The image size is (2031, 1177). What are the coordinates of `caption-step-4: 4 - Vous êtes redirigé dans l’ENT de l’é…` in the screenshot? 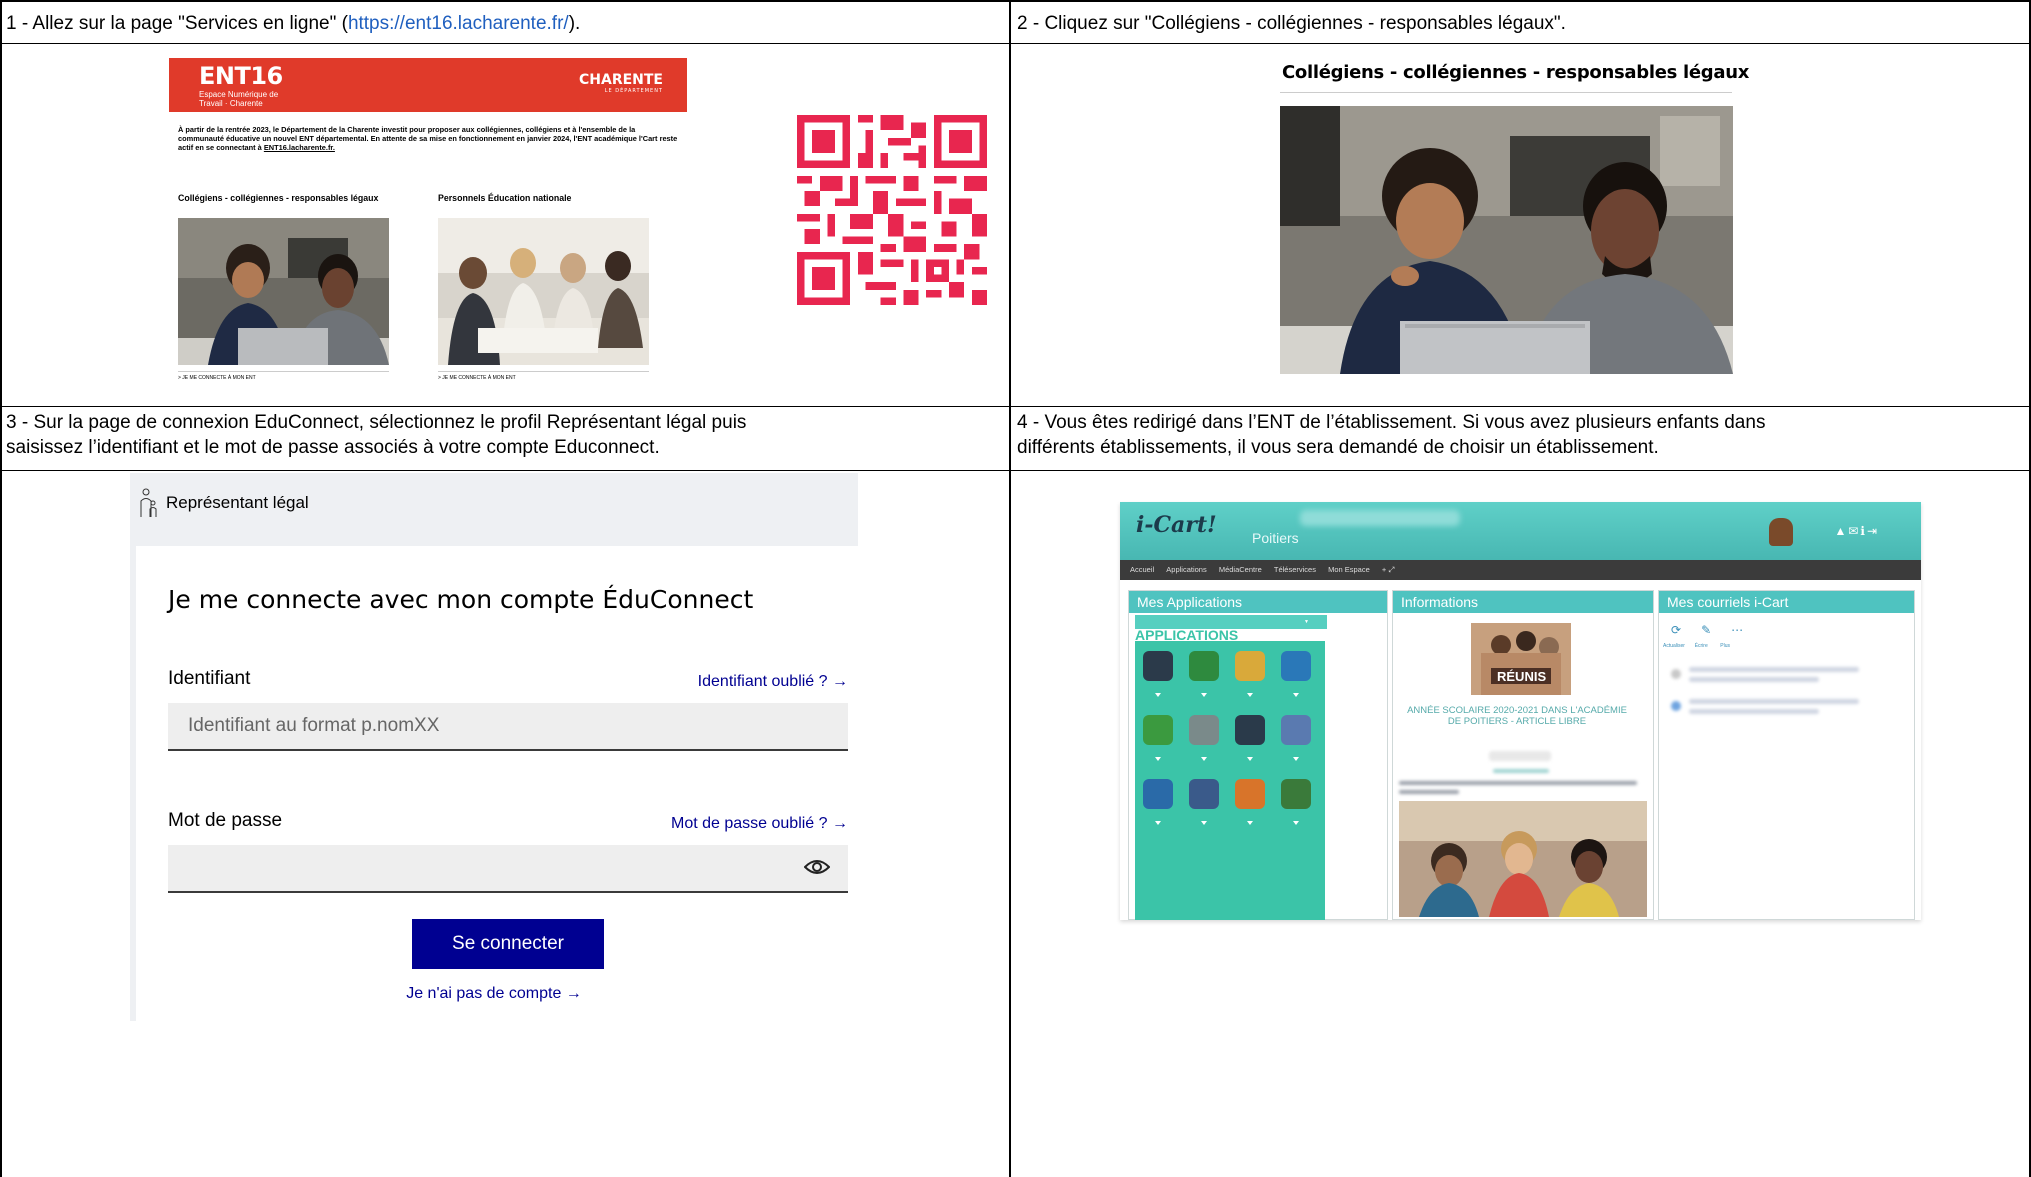 It's located at (1391, 435).